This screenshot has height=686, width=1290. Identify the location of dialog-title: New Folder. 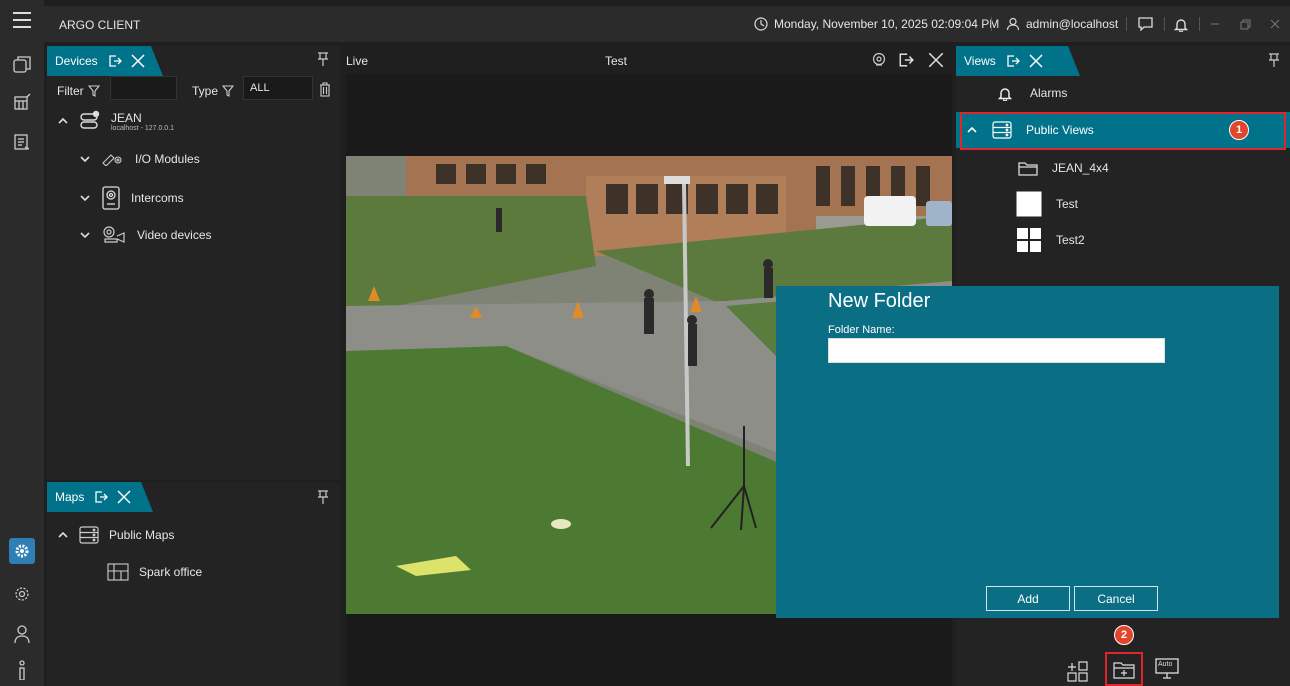
(879, 301).